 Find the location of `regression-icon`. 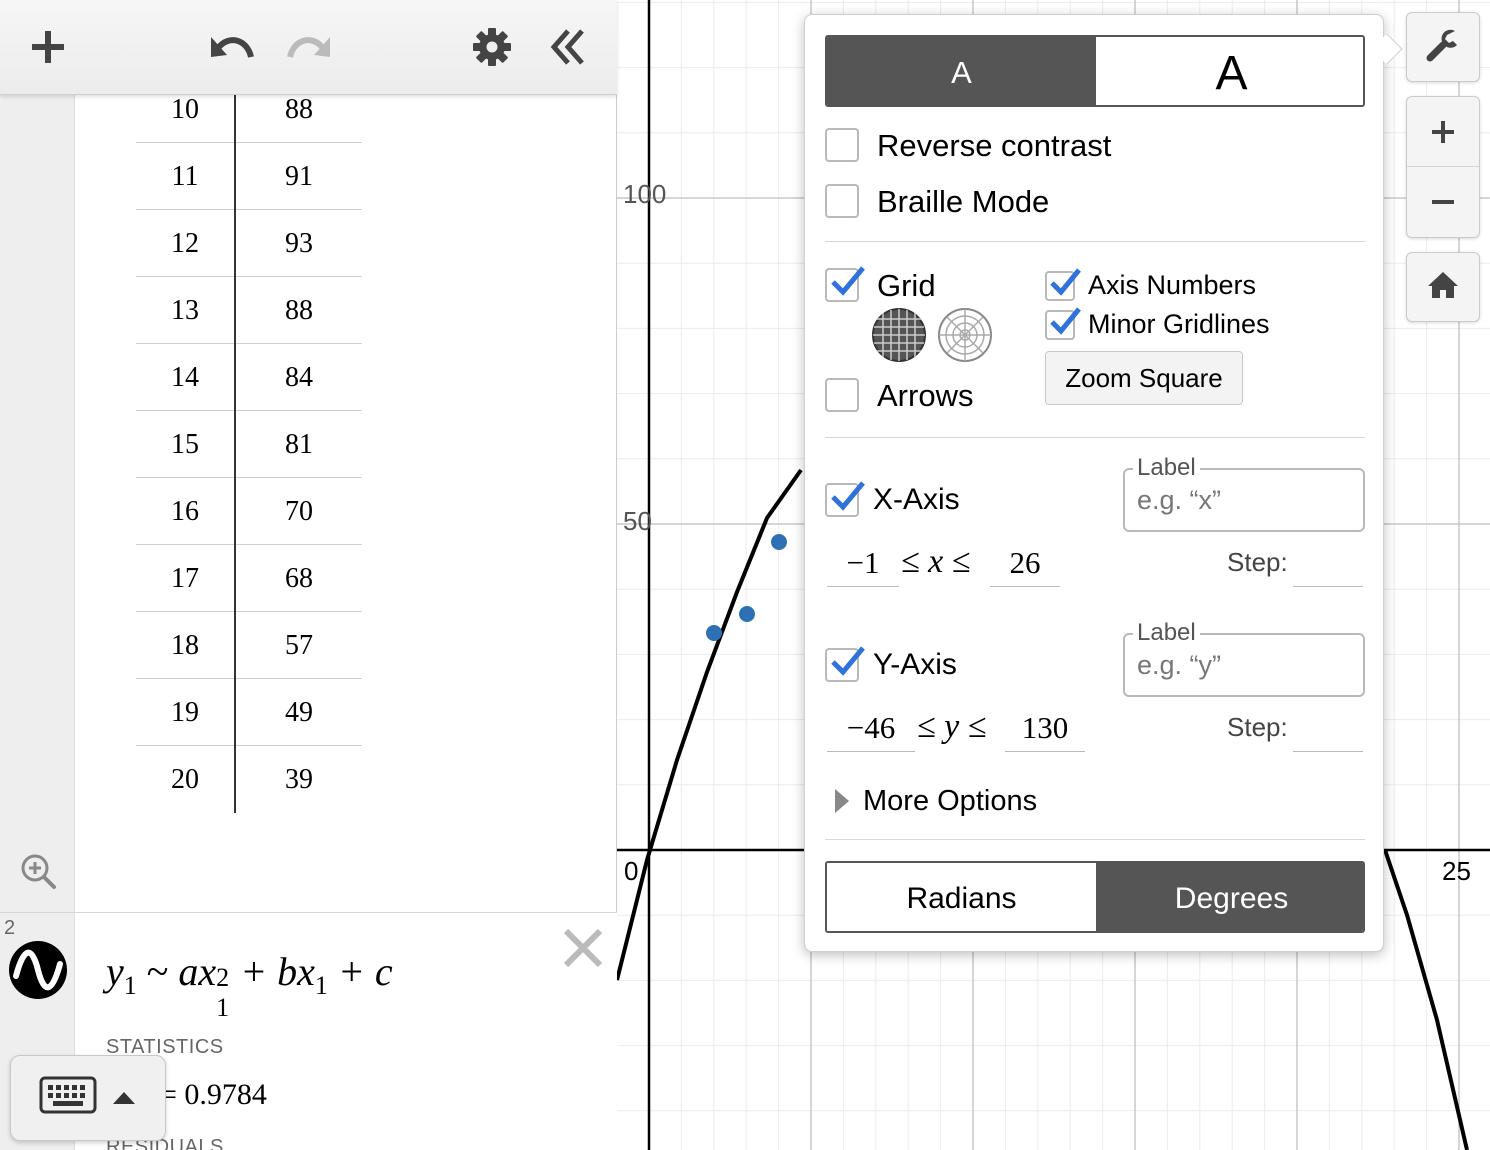

regression-icon is located at coordinates (38, 970).